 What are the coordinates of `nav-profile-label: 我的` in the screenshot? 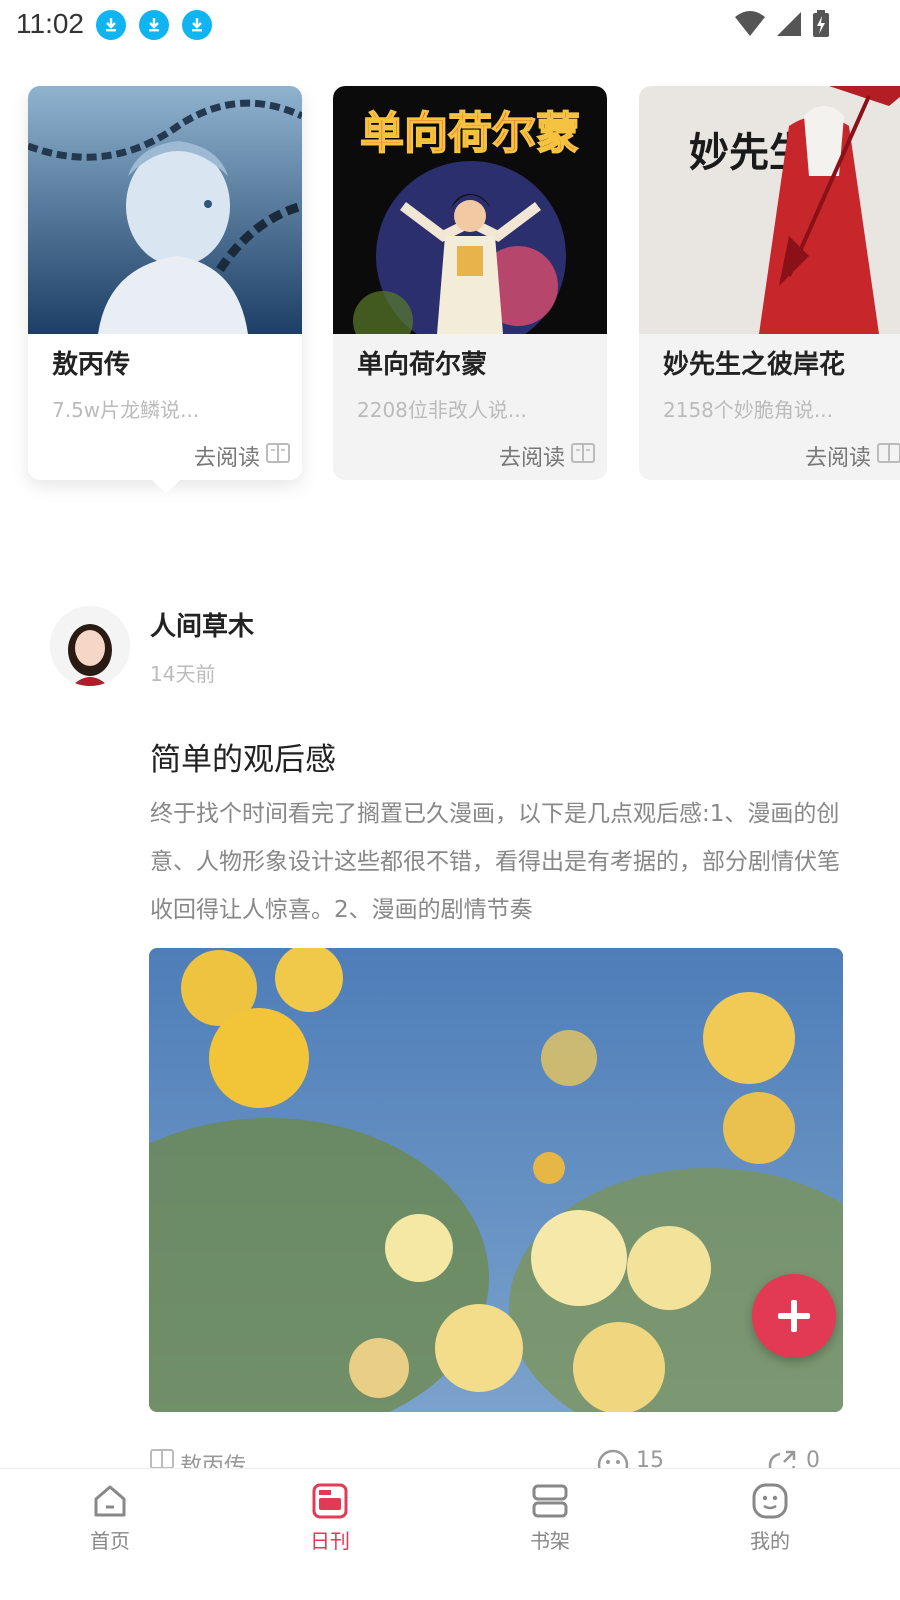 It's located at (770, 1541).